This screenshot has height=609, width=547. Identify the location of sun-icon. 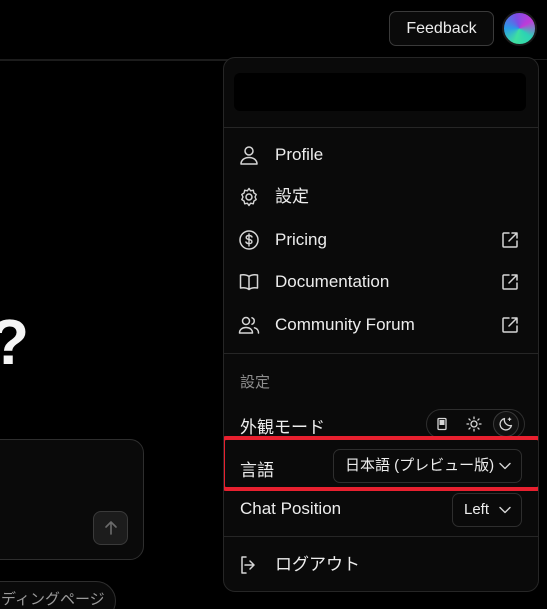
(474, 424).